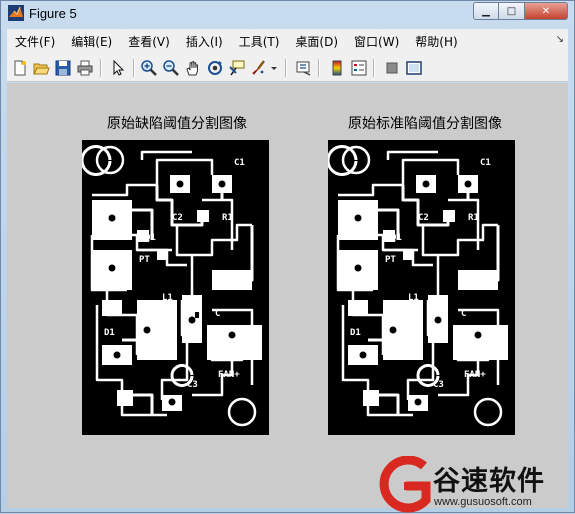 The width and height of the screenshot is (575, 514). Describe the element at coordinates (560, 39) in the screenshot. I see `dock-arrow-icon: ↘` at that location.